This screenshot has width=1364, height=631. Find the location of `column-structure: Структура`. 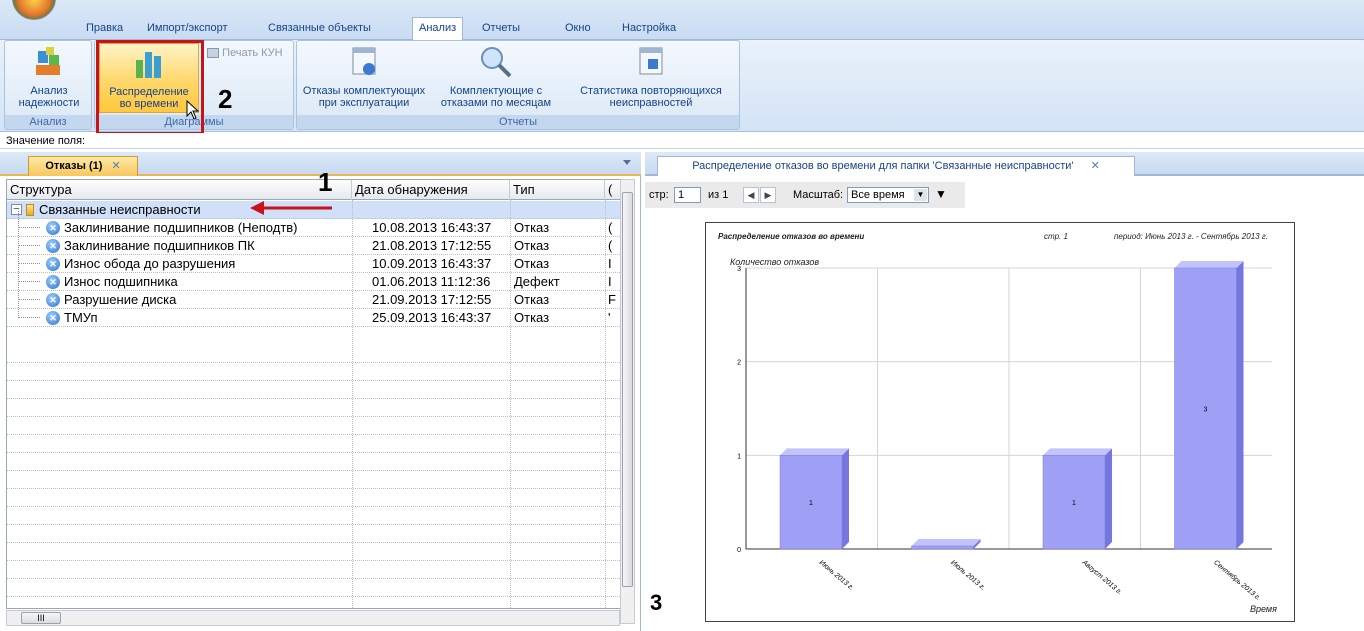

column-structure: Структура is located at coordinates (179, 190).